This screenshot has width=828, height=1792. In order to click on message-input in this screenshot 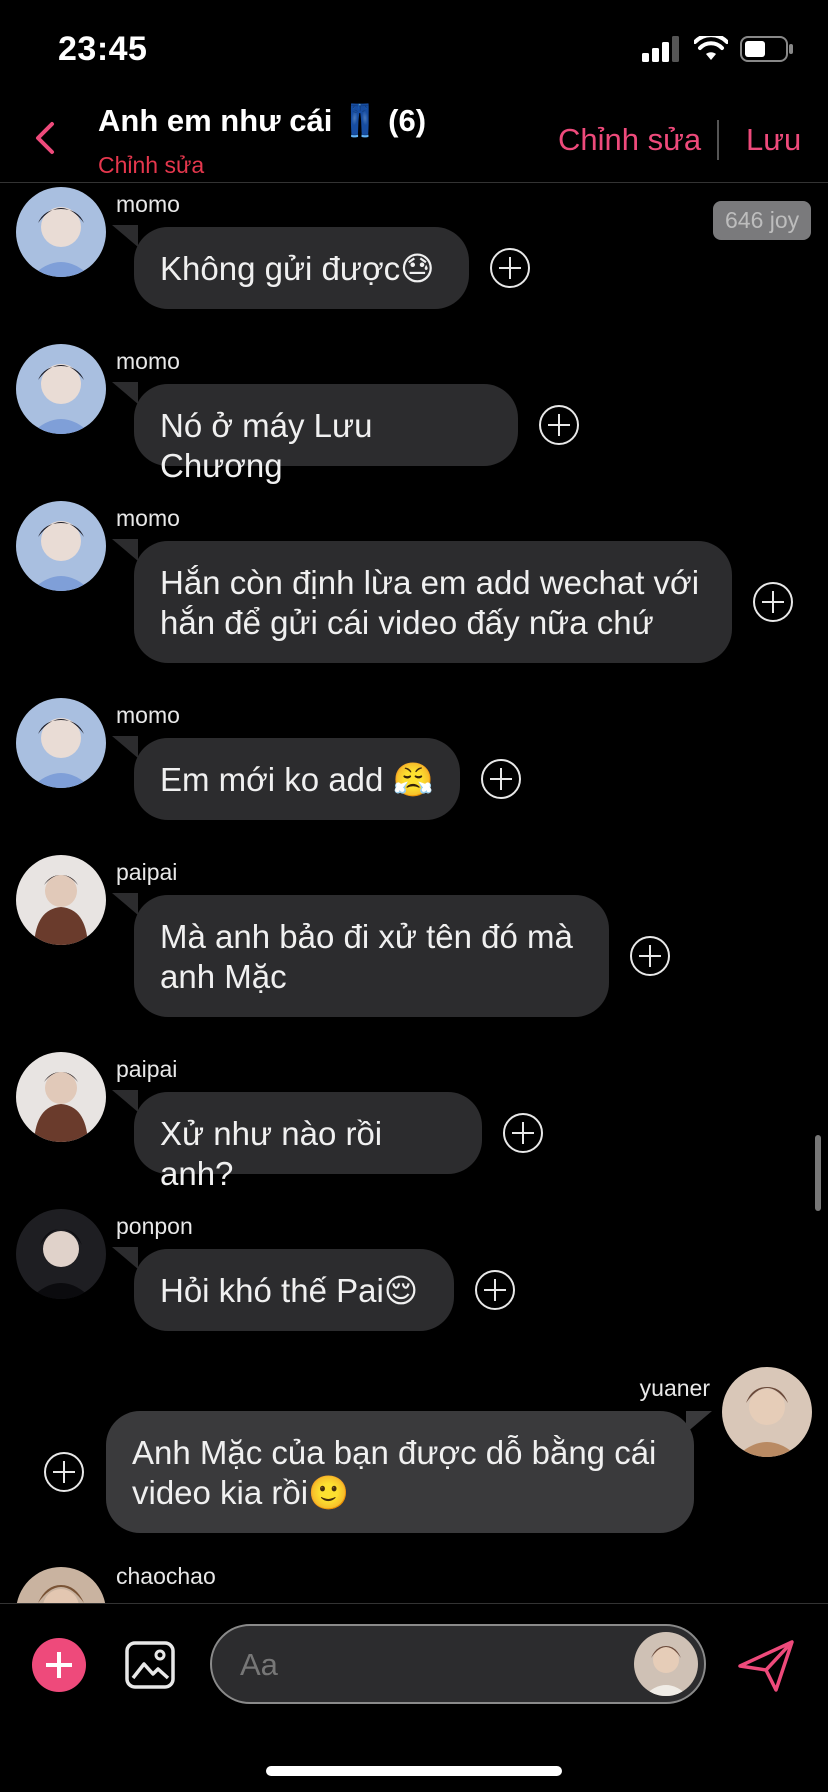, I will do `click(430, 1665)`.